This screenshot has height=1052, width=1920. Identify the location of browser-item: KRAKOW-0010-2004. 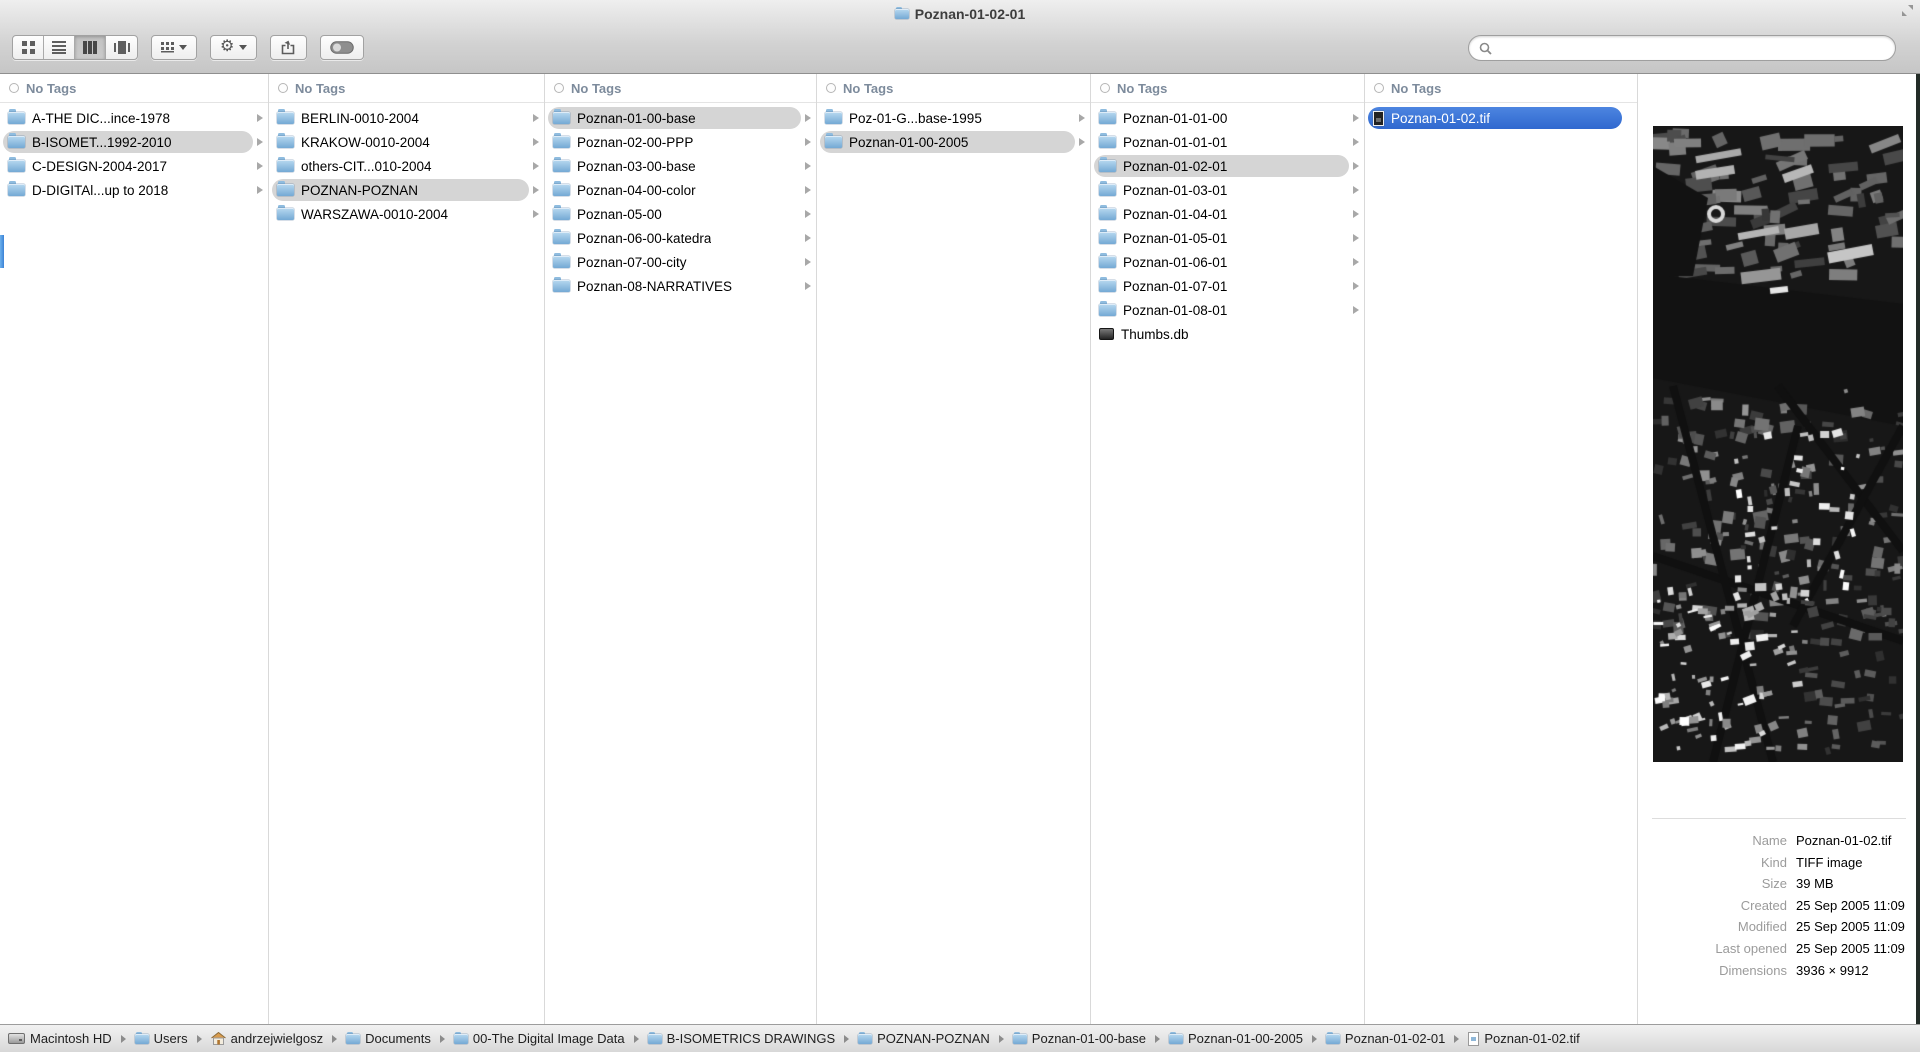
(406, 142).